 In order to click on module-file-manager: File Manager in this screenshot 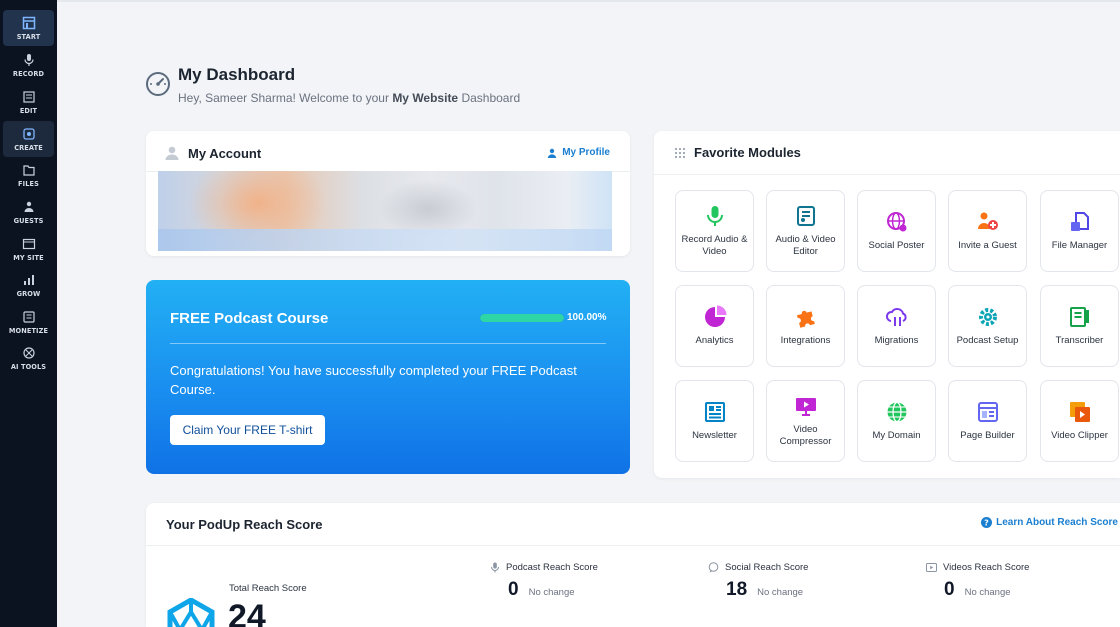, I will do `click(1079, 231)`.